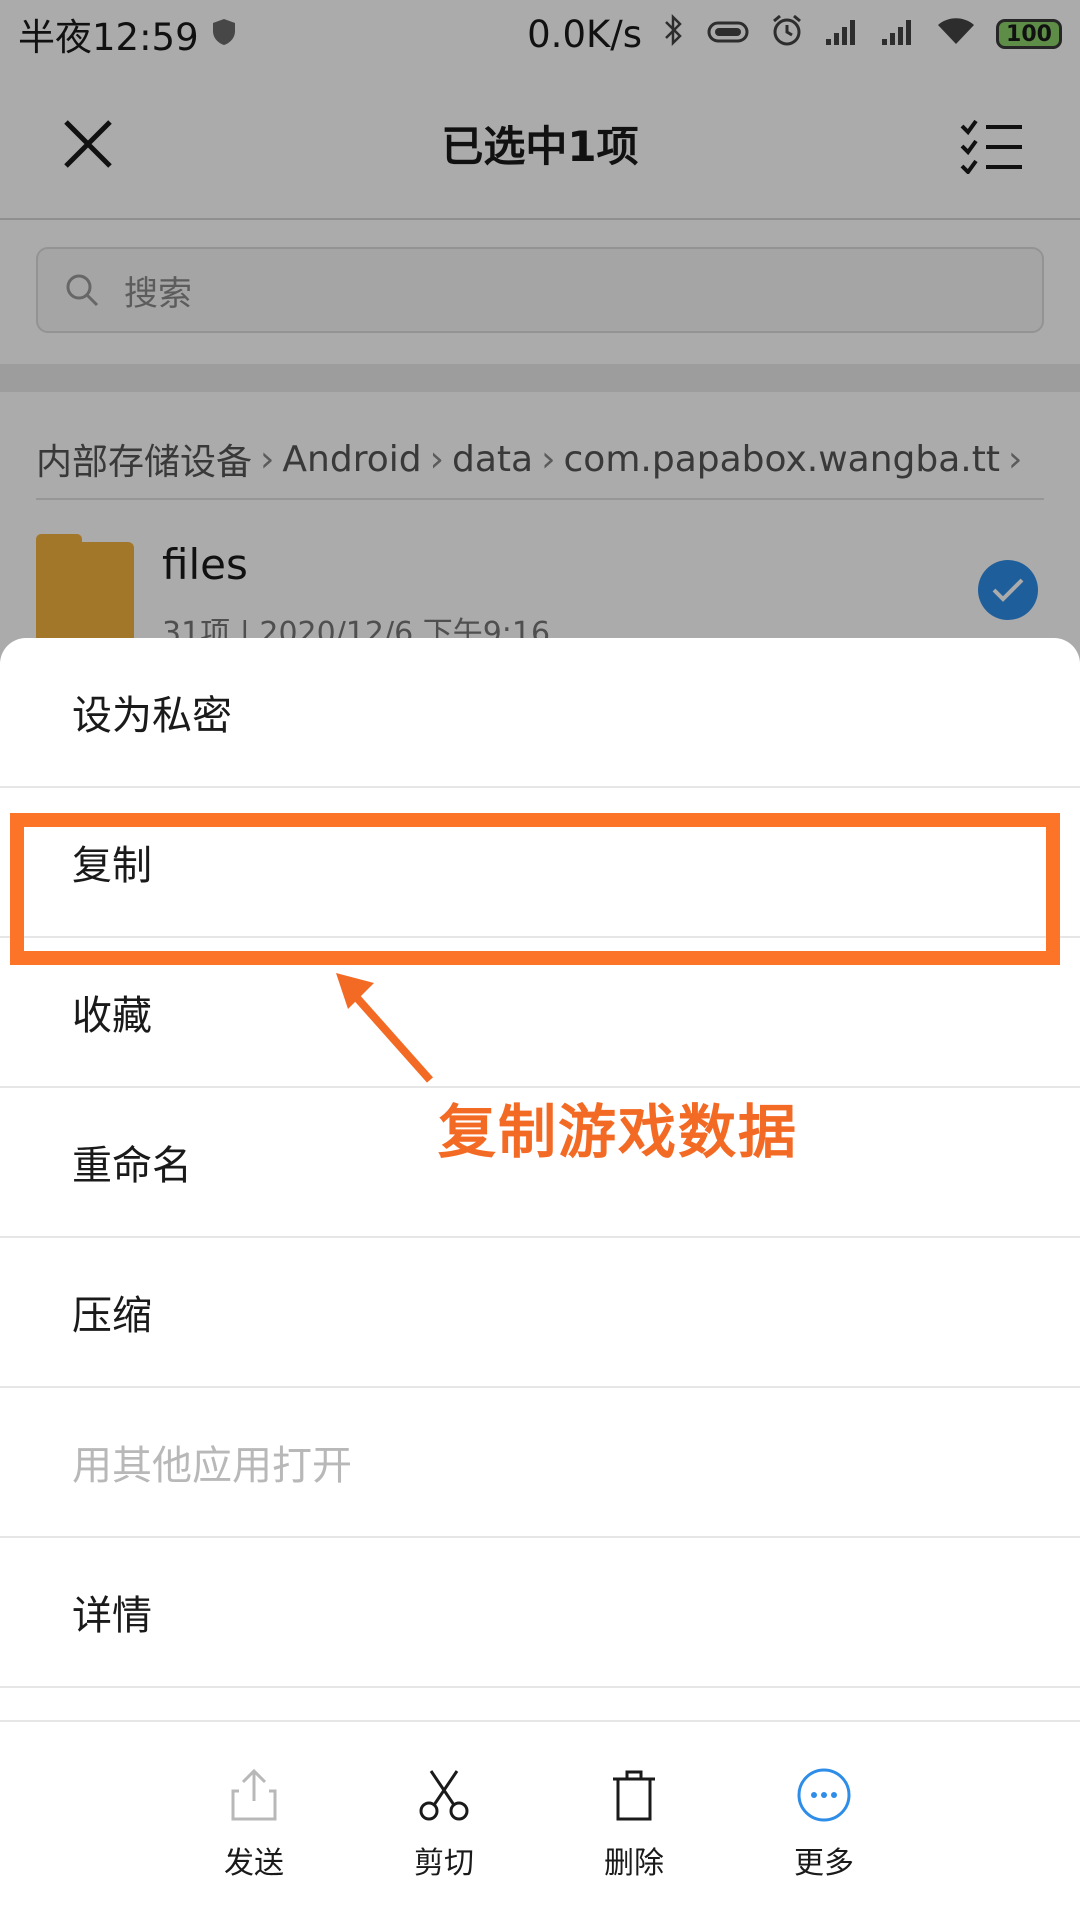  I want to click on send-button: 发送, so click(254, 1822).